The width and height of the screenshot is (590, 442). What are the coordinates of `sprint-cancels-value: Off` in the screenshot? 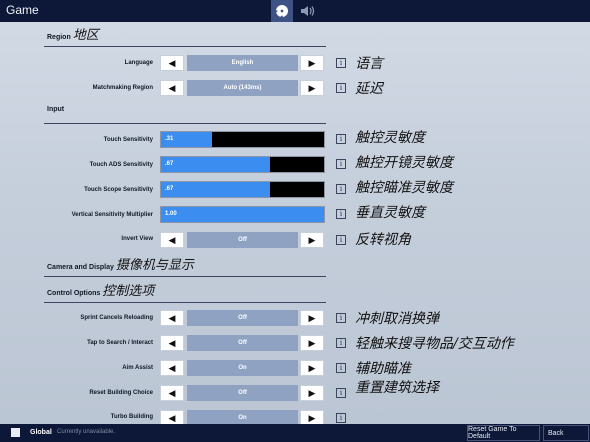 It's located at (242, 318).